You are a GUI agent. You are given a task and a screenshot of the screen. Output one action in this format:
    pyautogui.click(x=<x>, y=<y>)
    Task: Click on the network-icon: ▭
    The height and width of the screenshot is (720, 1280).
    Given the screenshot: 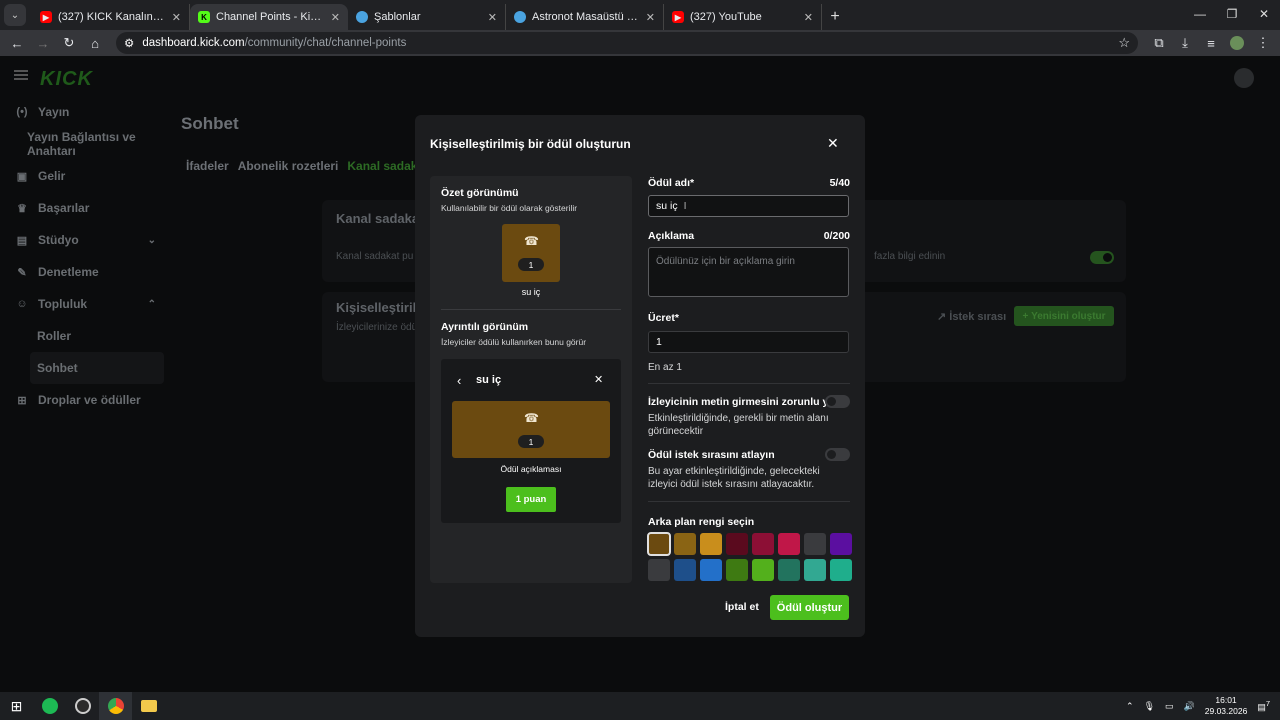 What is the action you would take?
    pyautogui.click(x=1169, y=706)
    